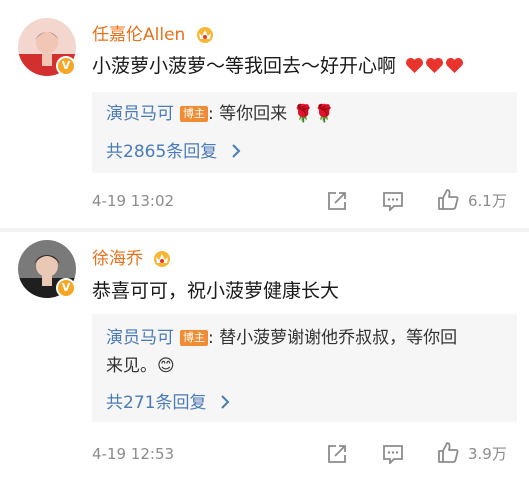 This screenshot has width=529, height=478. I want to click on reply-line-continued: 来见。😊, so click(140, 366).